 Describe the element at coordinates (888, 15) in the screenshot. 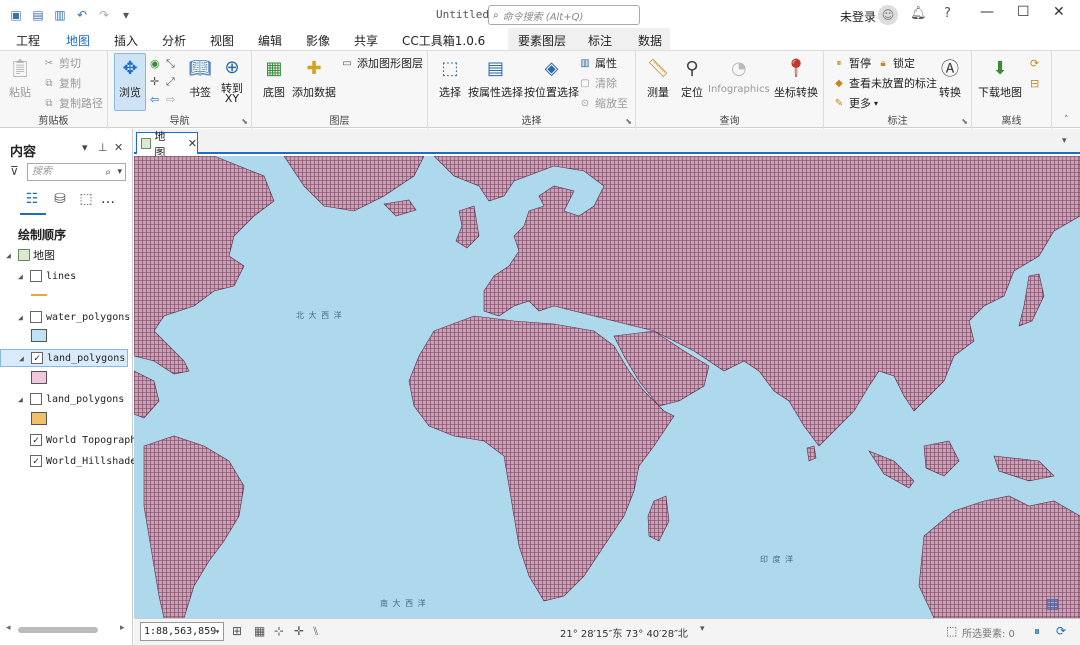

I see `avatar: ☺` at that location.